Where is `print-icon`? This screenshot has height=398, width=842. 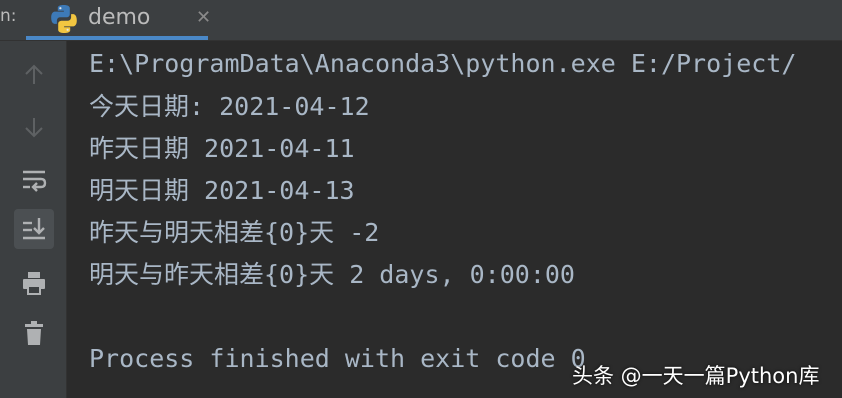
print-icon is located at coordinates (34, 283).